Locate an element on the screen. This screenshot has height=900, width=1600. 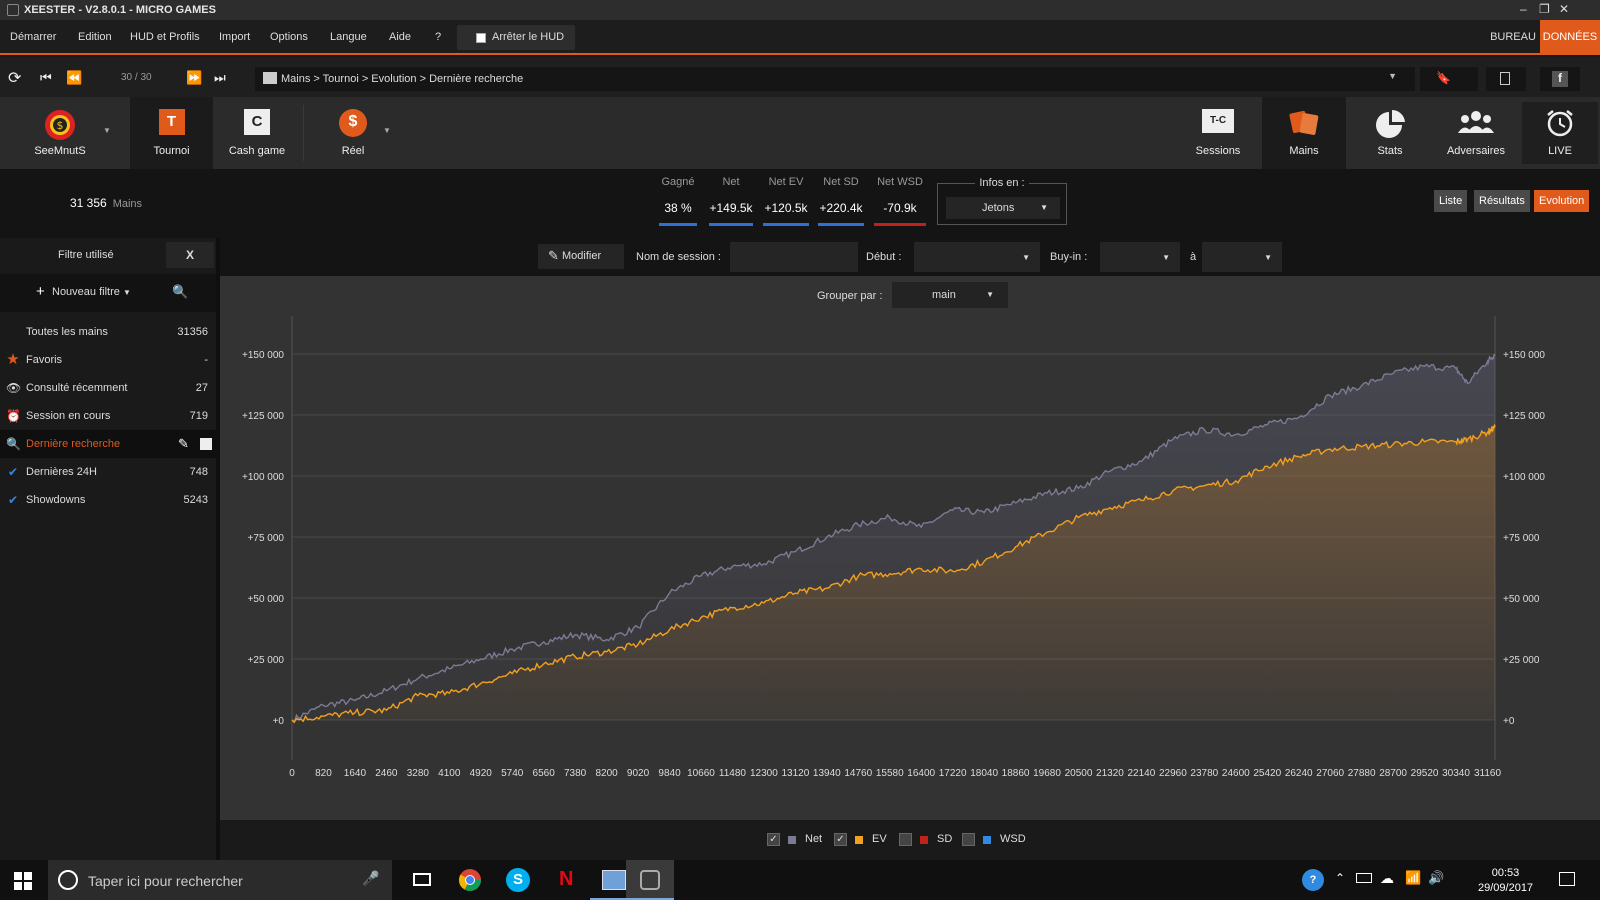
chrome-icon is located at coordinates (470, 880).